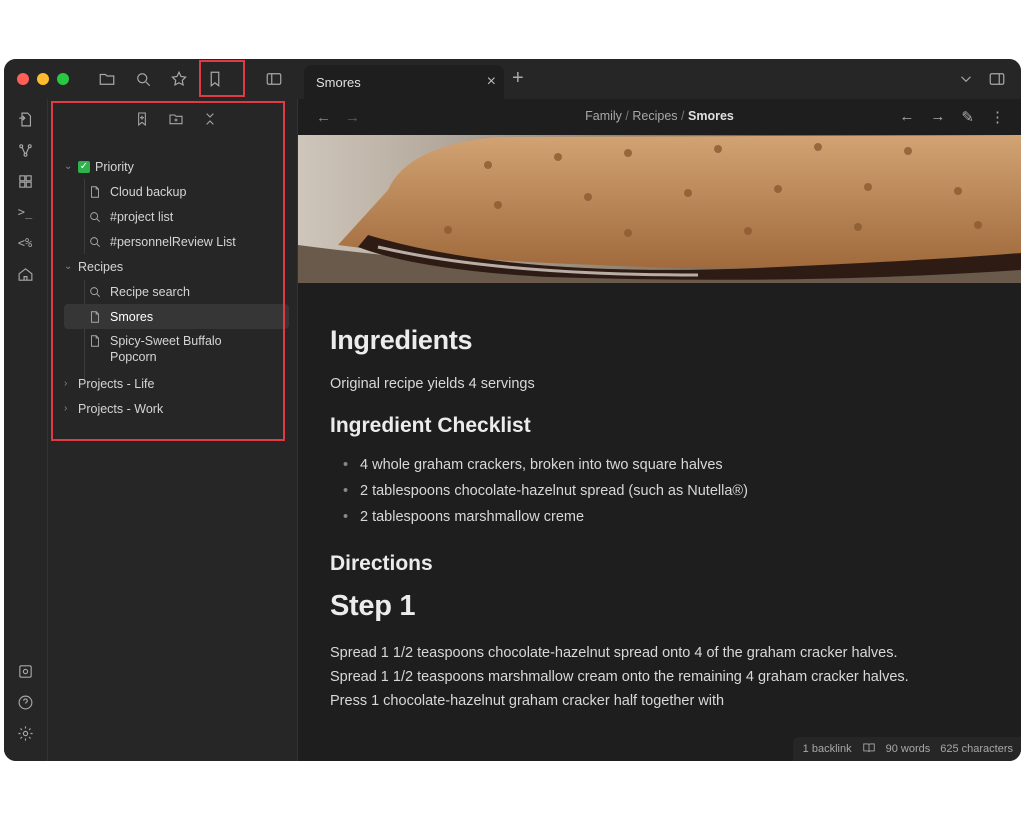 The width and height of the screenshot is (1024, 819). Describe the element at coordinates (997, 79) in the screenshot. I see `right-sidebar-toggle-icon` at that location.